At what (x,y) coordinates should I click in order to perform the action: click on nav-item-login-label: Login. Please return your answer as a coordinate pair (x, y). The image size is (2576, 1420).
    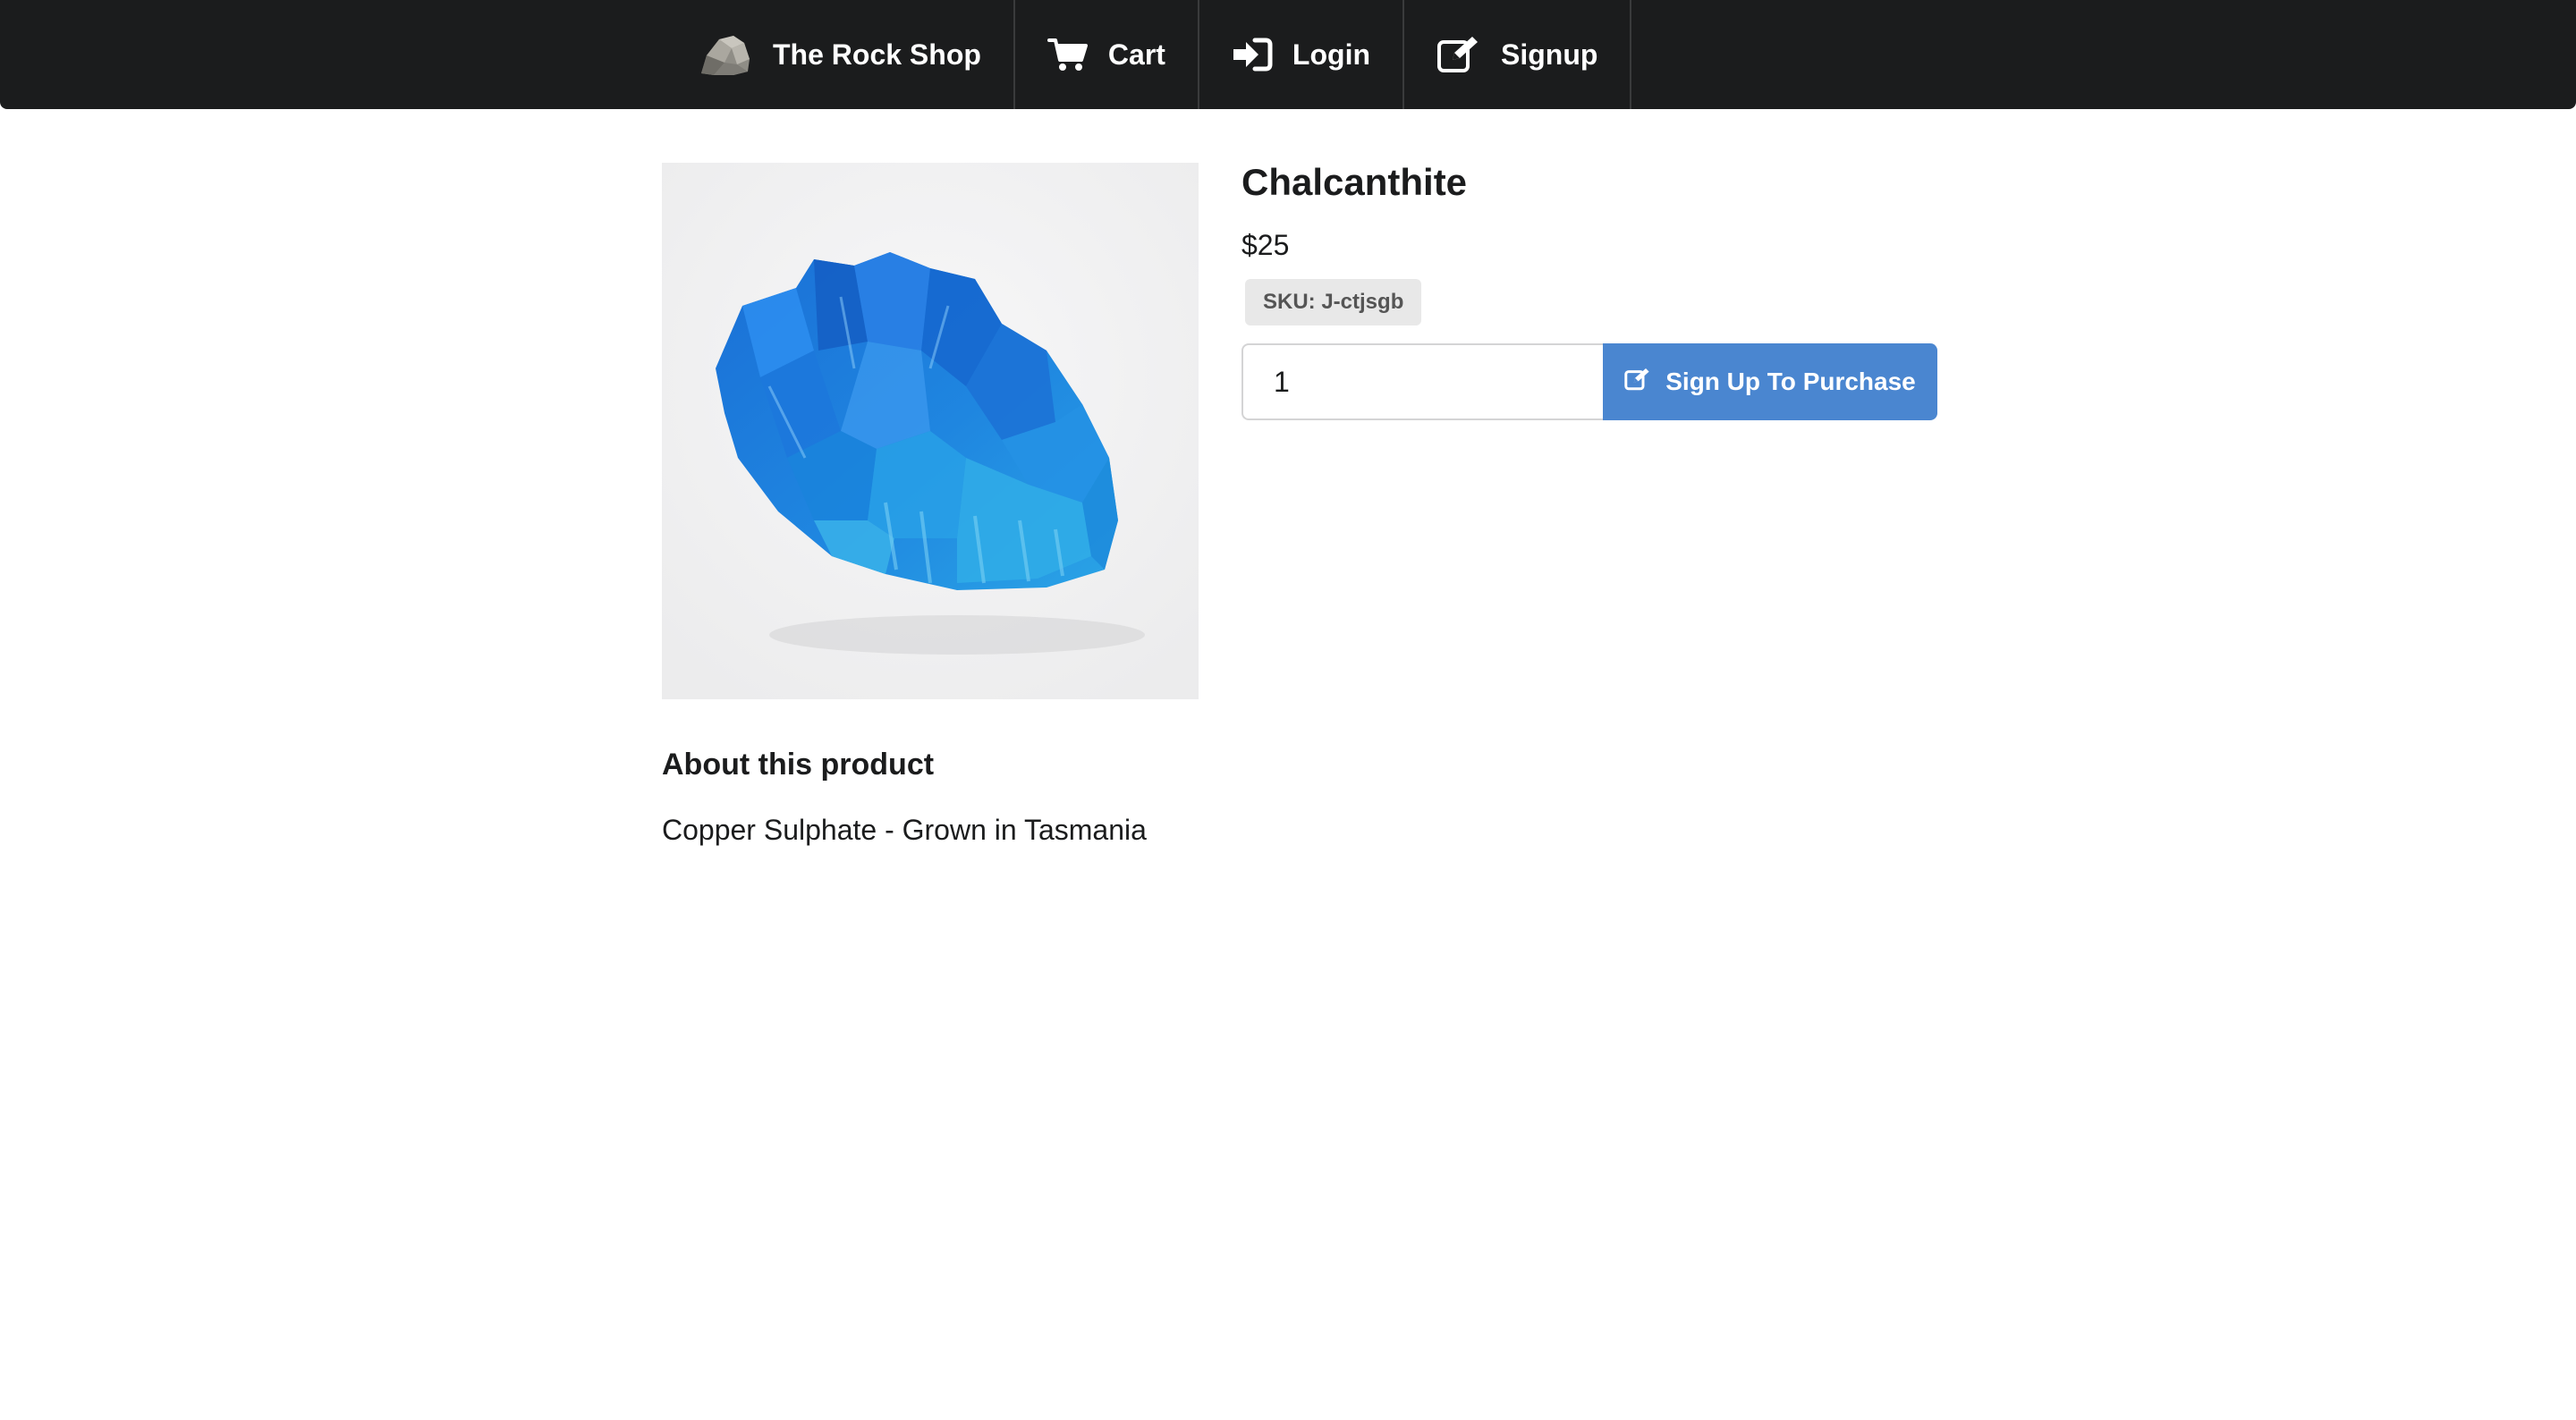
    Looking at the image, I should click on (1331, 55).